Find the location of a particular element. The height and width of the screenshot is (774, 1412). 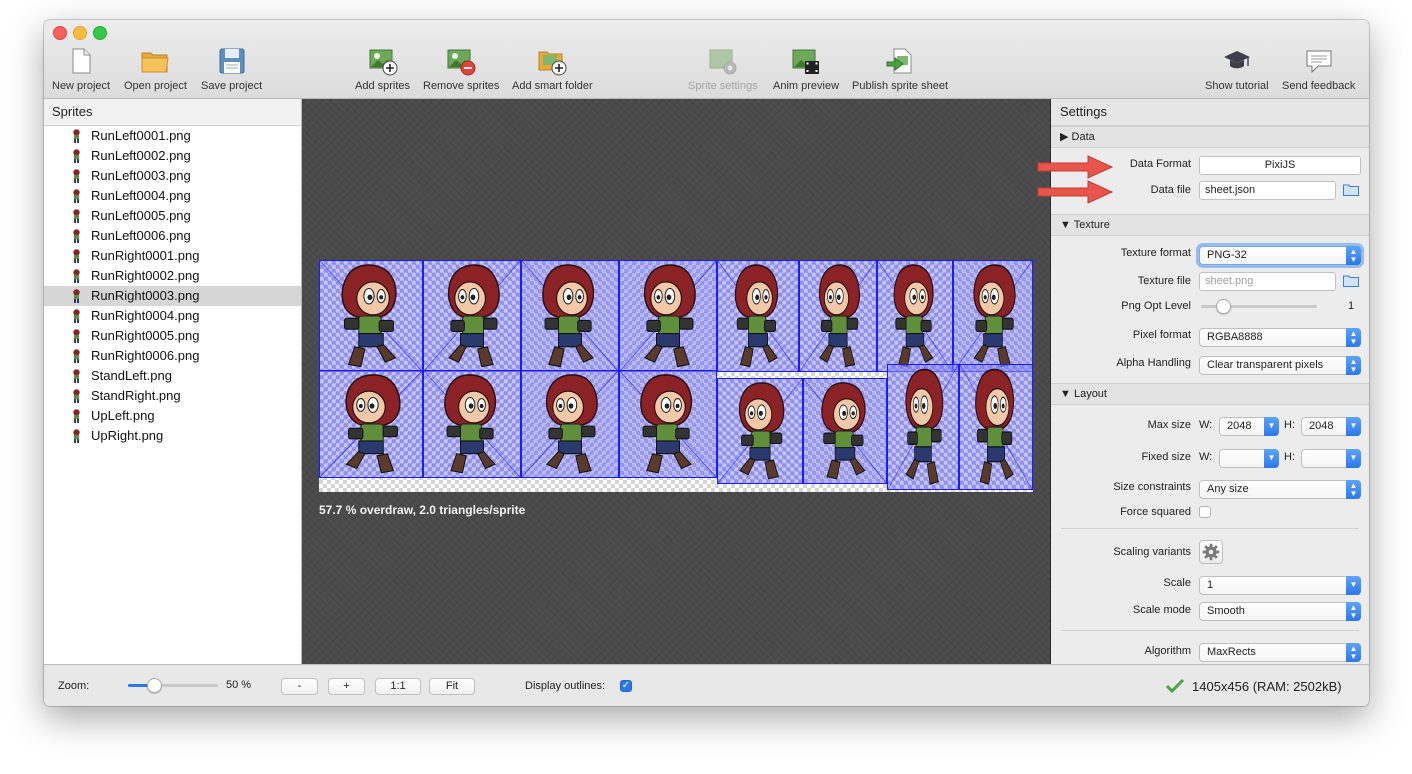

publish-sprite-sheet-button: Publish sprite sheet is located at coordinates (900, 69).